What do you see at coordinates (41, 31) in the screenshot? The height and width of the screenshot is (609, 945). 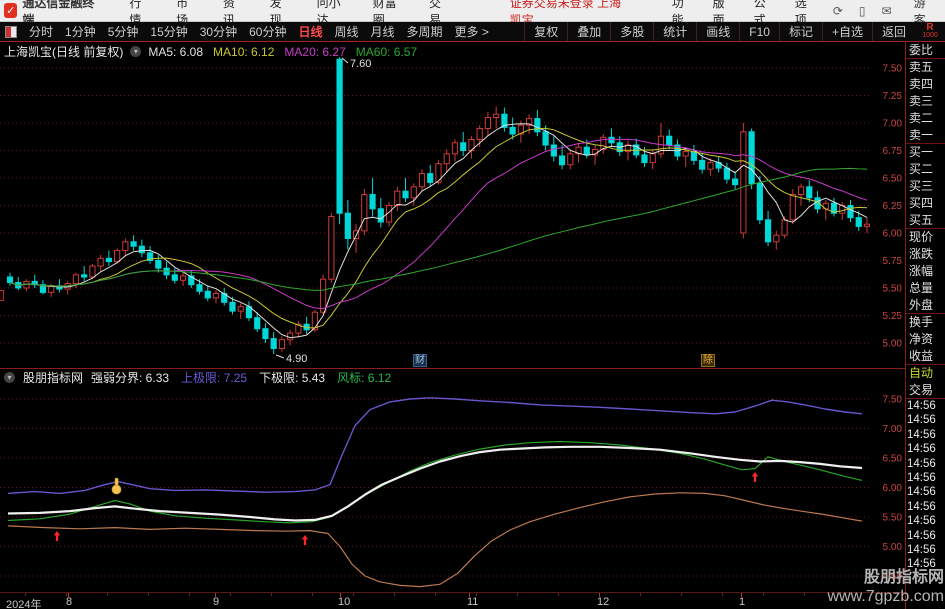 I see `timeframe-0: 分时` at bounding box center [41, 31].